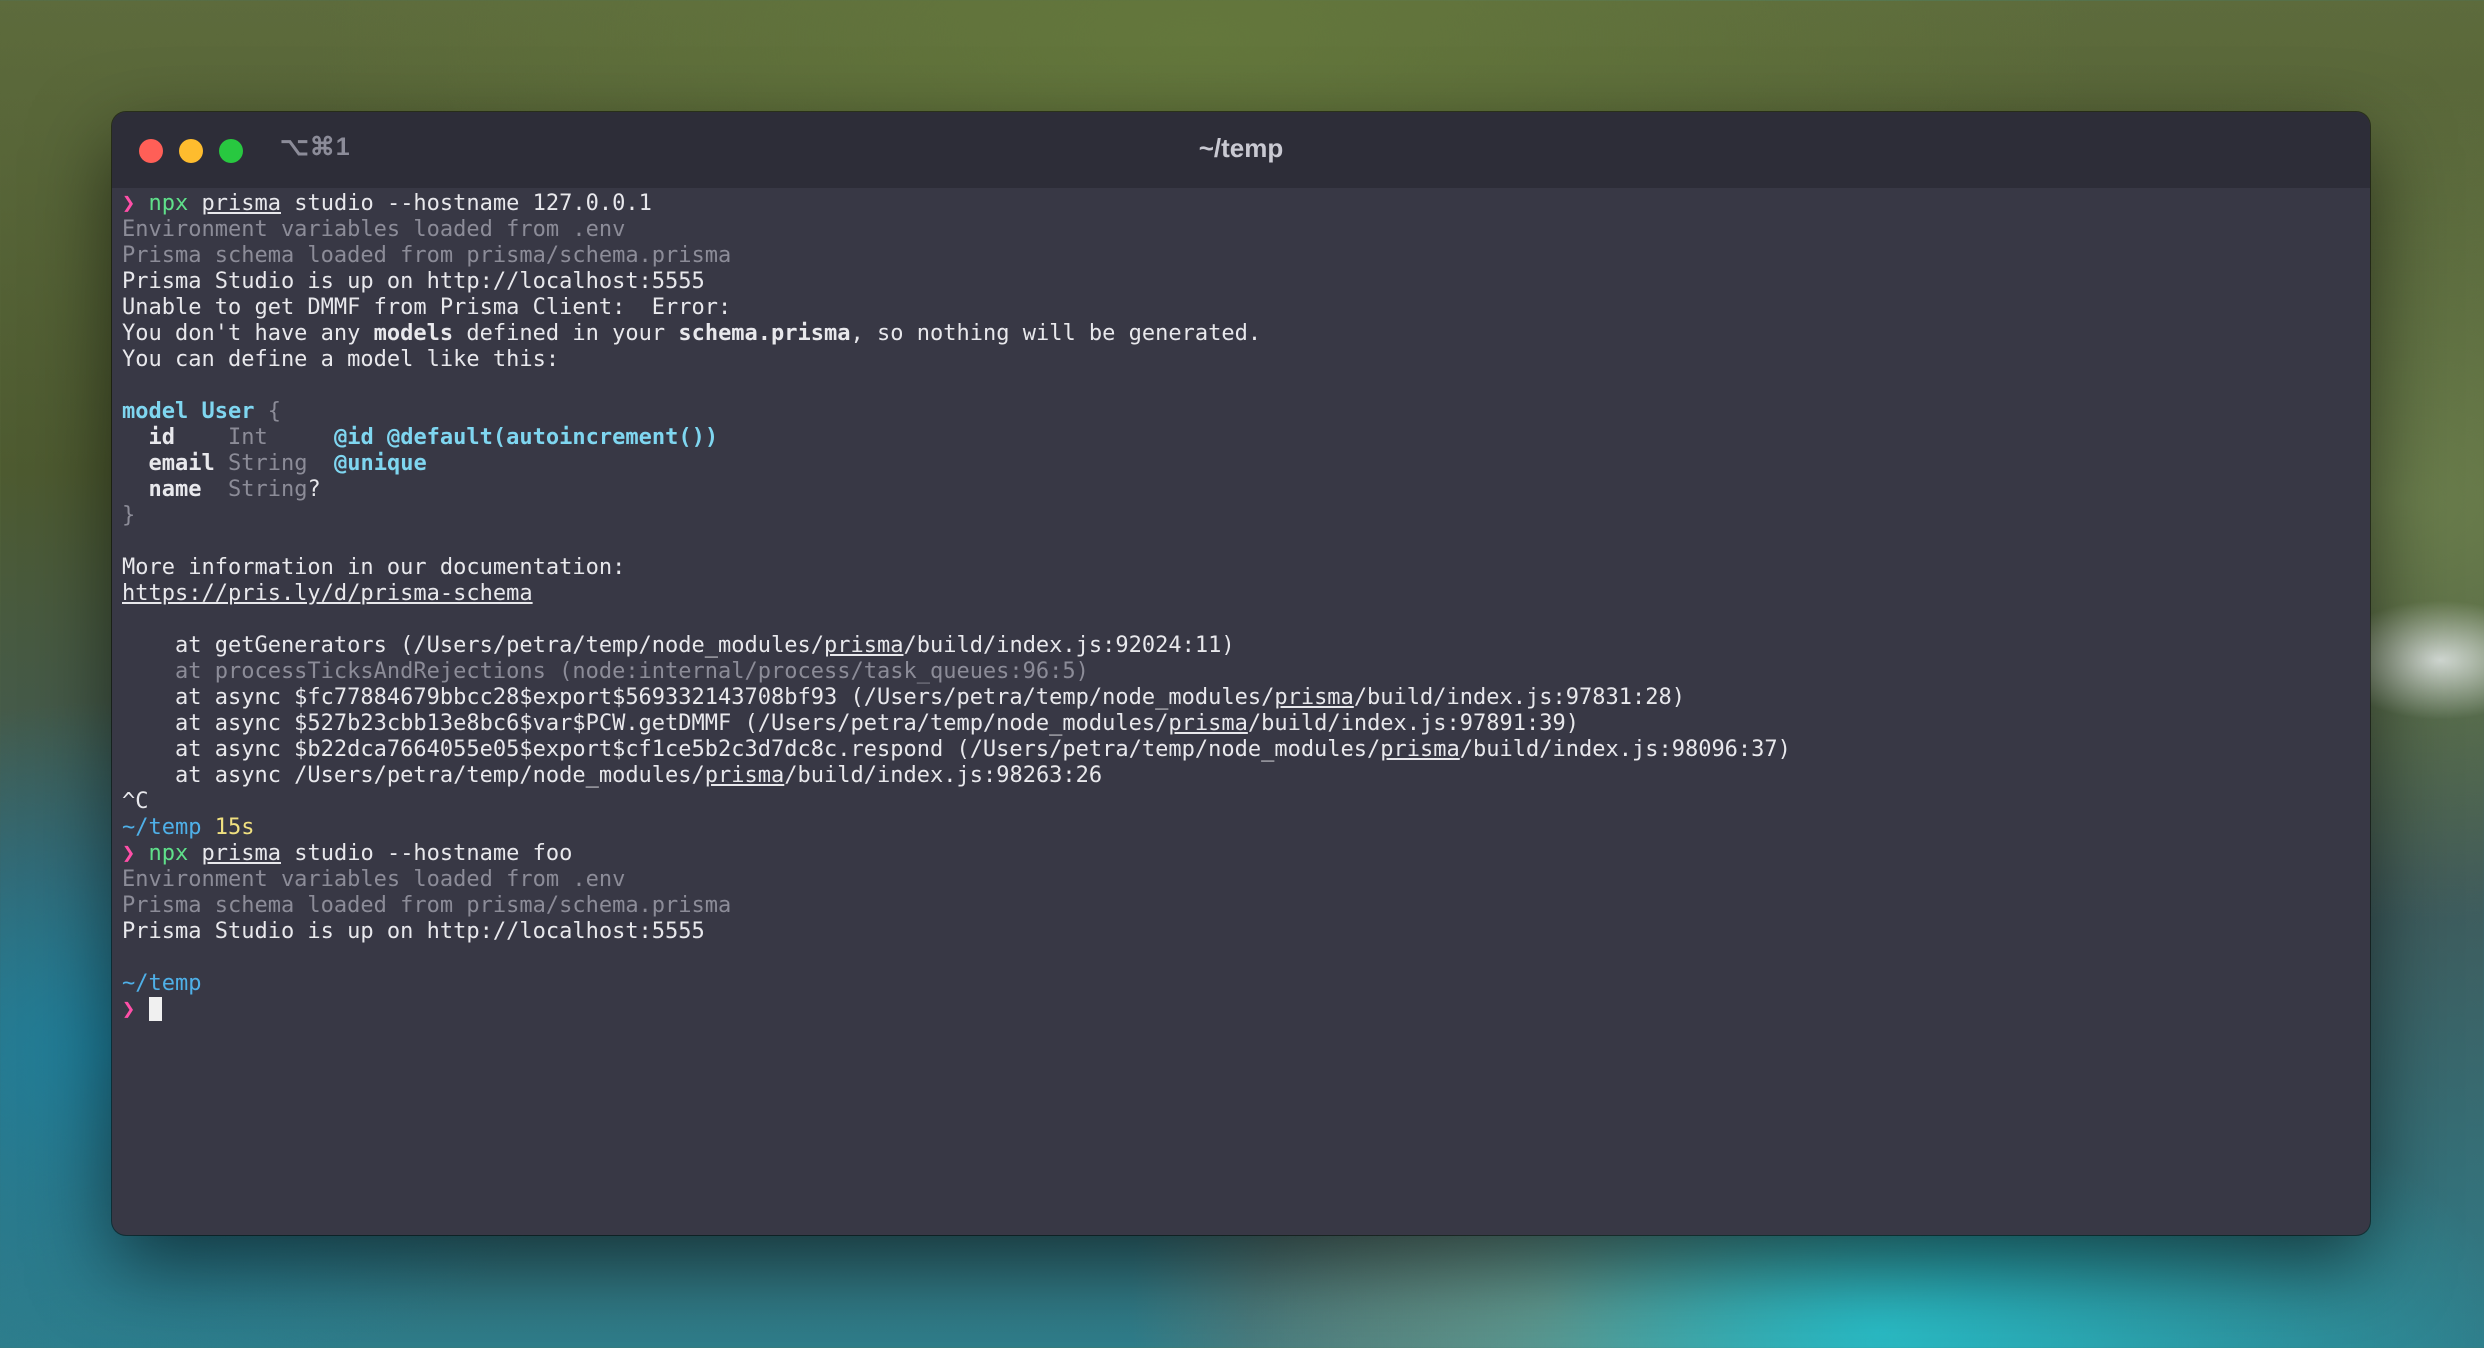 Image resolution: width=2484 pixels, height=1348 pixels. Describe the element at coordinates (162, 437) in the screenshot. I see `field-name: id` at that location.